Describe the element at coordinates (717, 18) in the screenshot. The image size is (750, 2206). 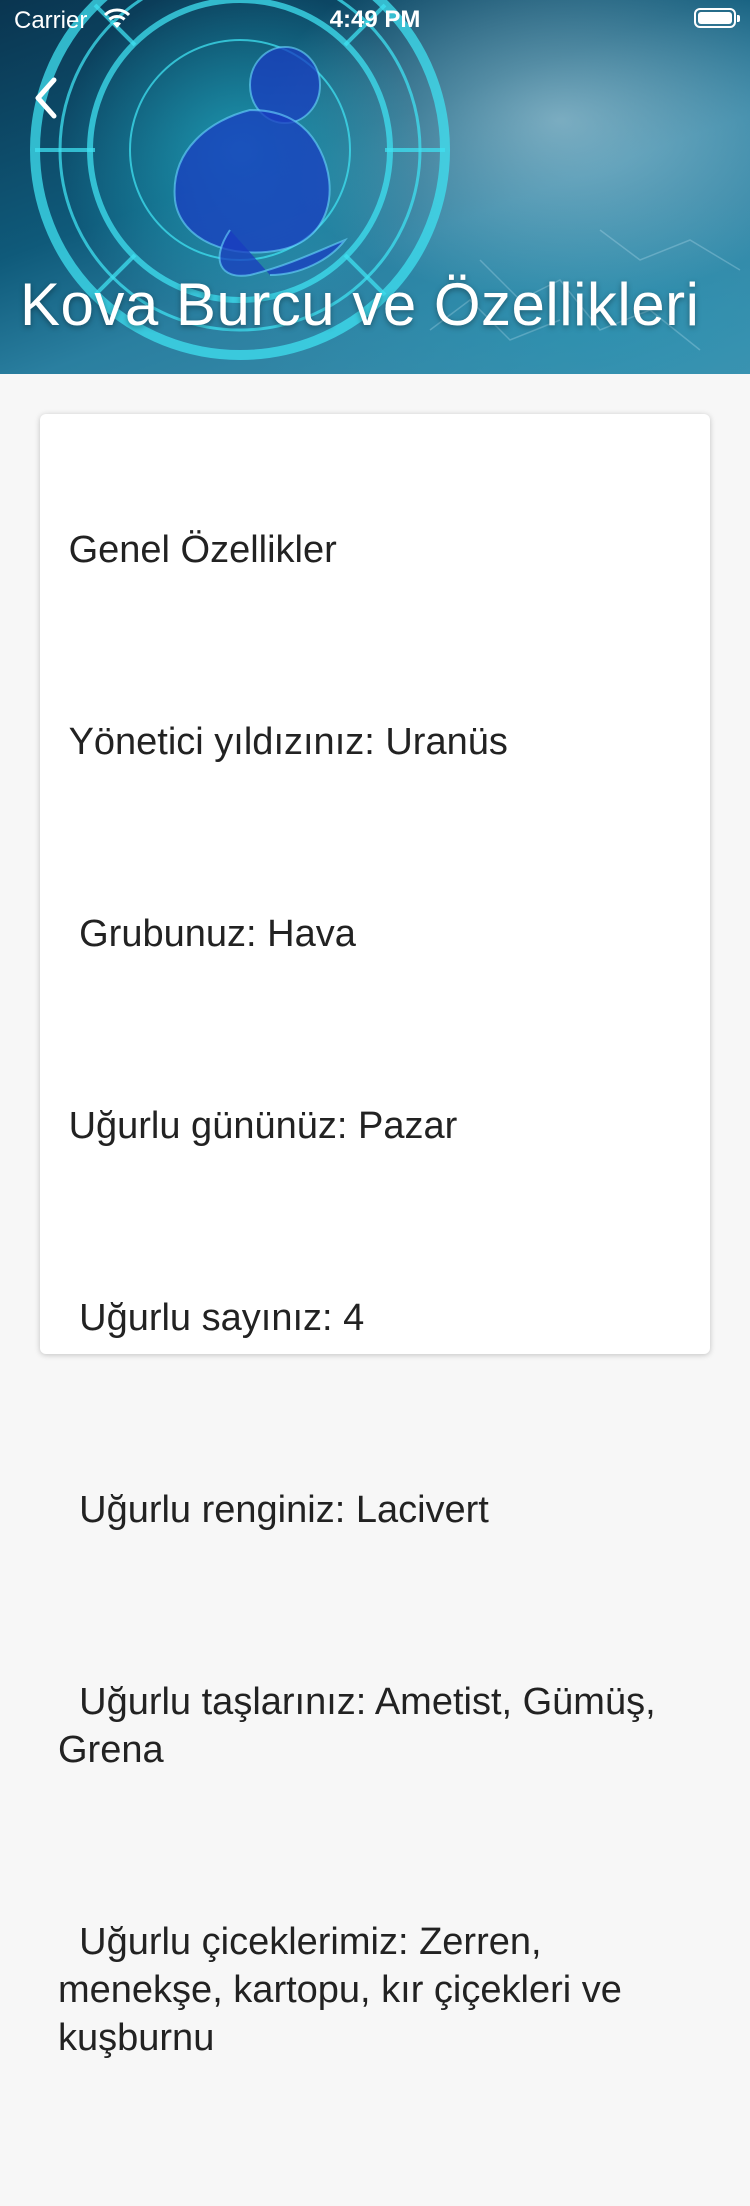
I see `battery-icon` at that location.